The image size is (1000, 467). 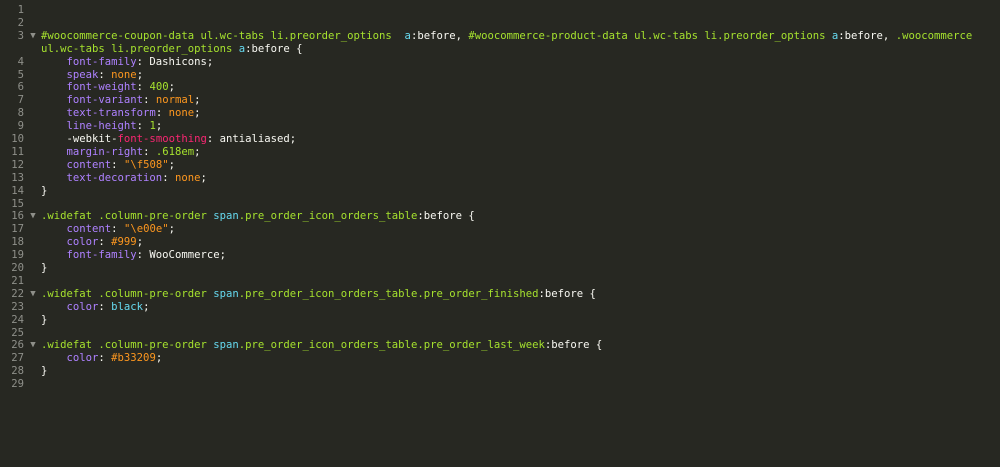 I want to click on code-text: margin-right: .618em;, so click(x=505, y=152).